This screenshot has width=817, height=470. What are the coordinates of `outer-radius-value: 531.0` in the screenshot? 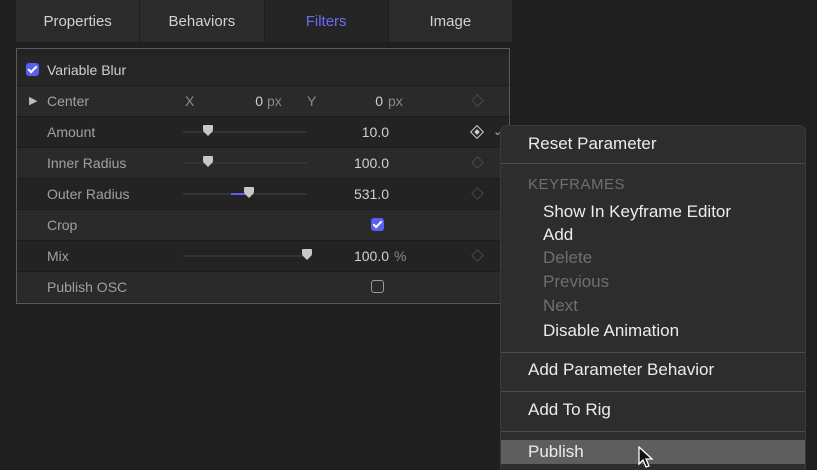 It's located at (358, 194).